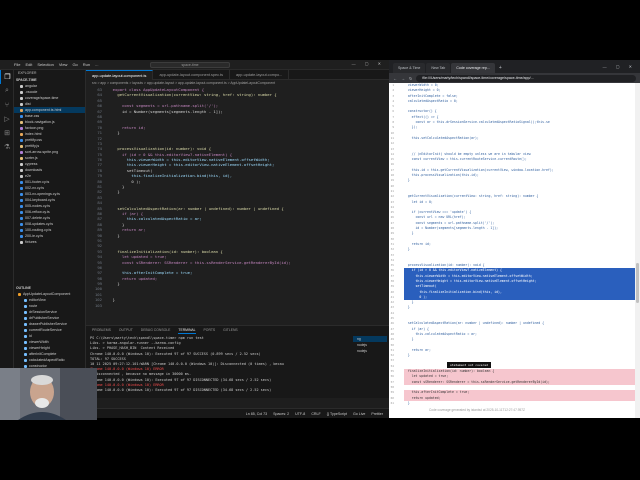 The image size is (640, 480). What do you see at coordinates (438, 68) in the screenshot?
I see `browser-tab: New Tab` at bounding box center [438, 68].